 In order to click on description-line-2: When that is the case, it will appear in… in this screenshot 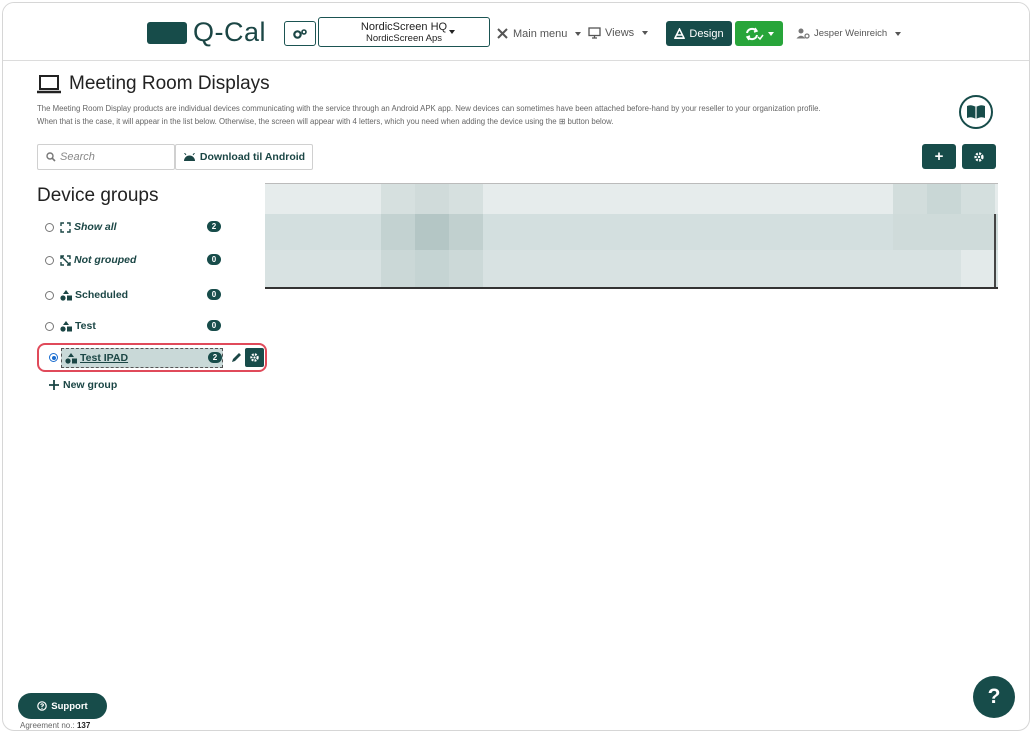, I will do `click(325, 121)`.